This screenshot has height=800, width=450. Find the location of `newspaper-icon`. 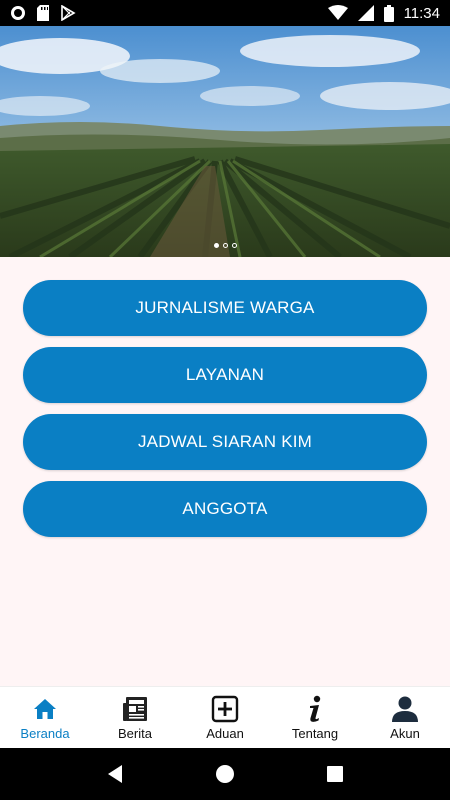

newspaper-icon is located at coordinates (135, 709).